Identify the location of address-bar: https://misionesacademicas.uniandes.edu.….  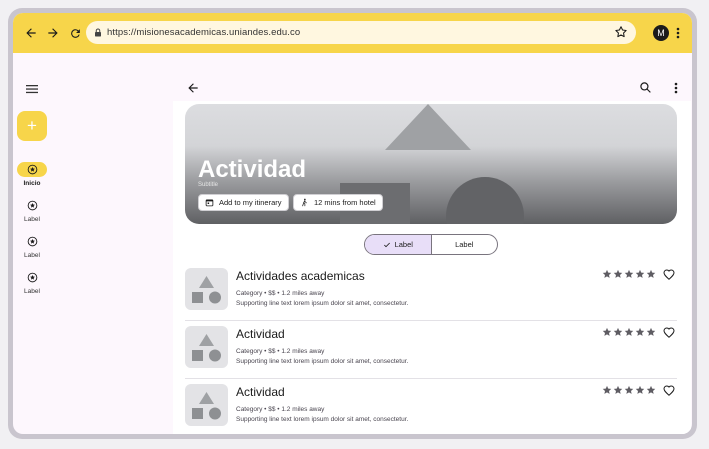
(361, 32).